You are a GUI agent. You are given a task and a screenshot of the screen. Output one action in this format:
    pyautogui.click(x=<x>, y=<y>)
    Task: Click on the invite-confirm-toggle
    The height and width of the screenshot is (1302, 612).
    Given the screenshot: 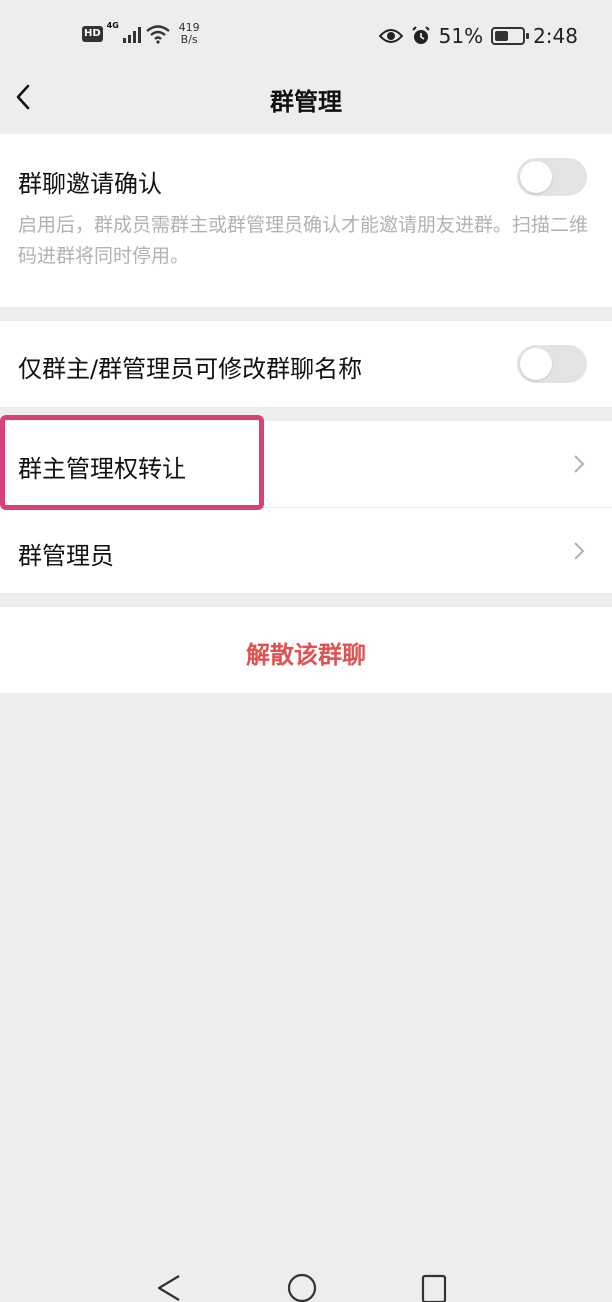 What is the action you would take?
    pyautogui.click(x=552, y=177)
    